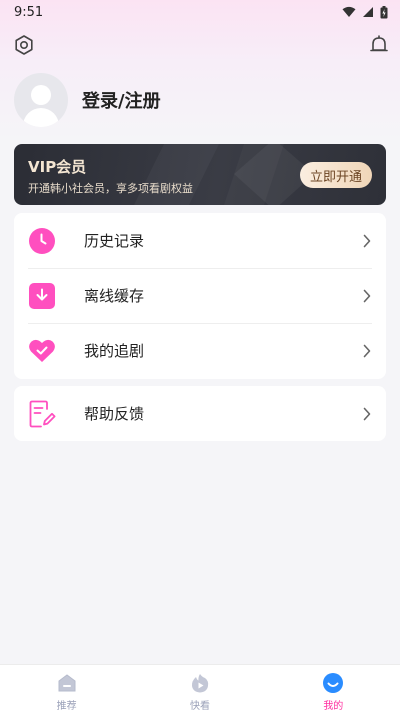  What do you see at coordinates (200, 683) in the screenshot?
I see `play-flame-icon` at bounding box center [200, 683].